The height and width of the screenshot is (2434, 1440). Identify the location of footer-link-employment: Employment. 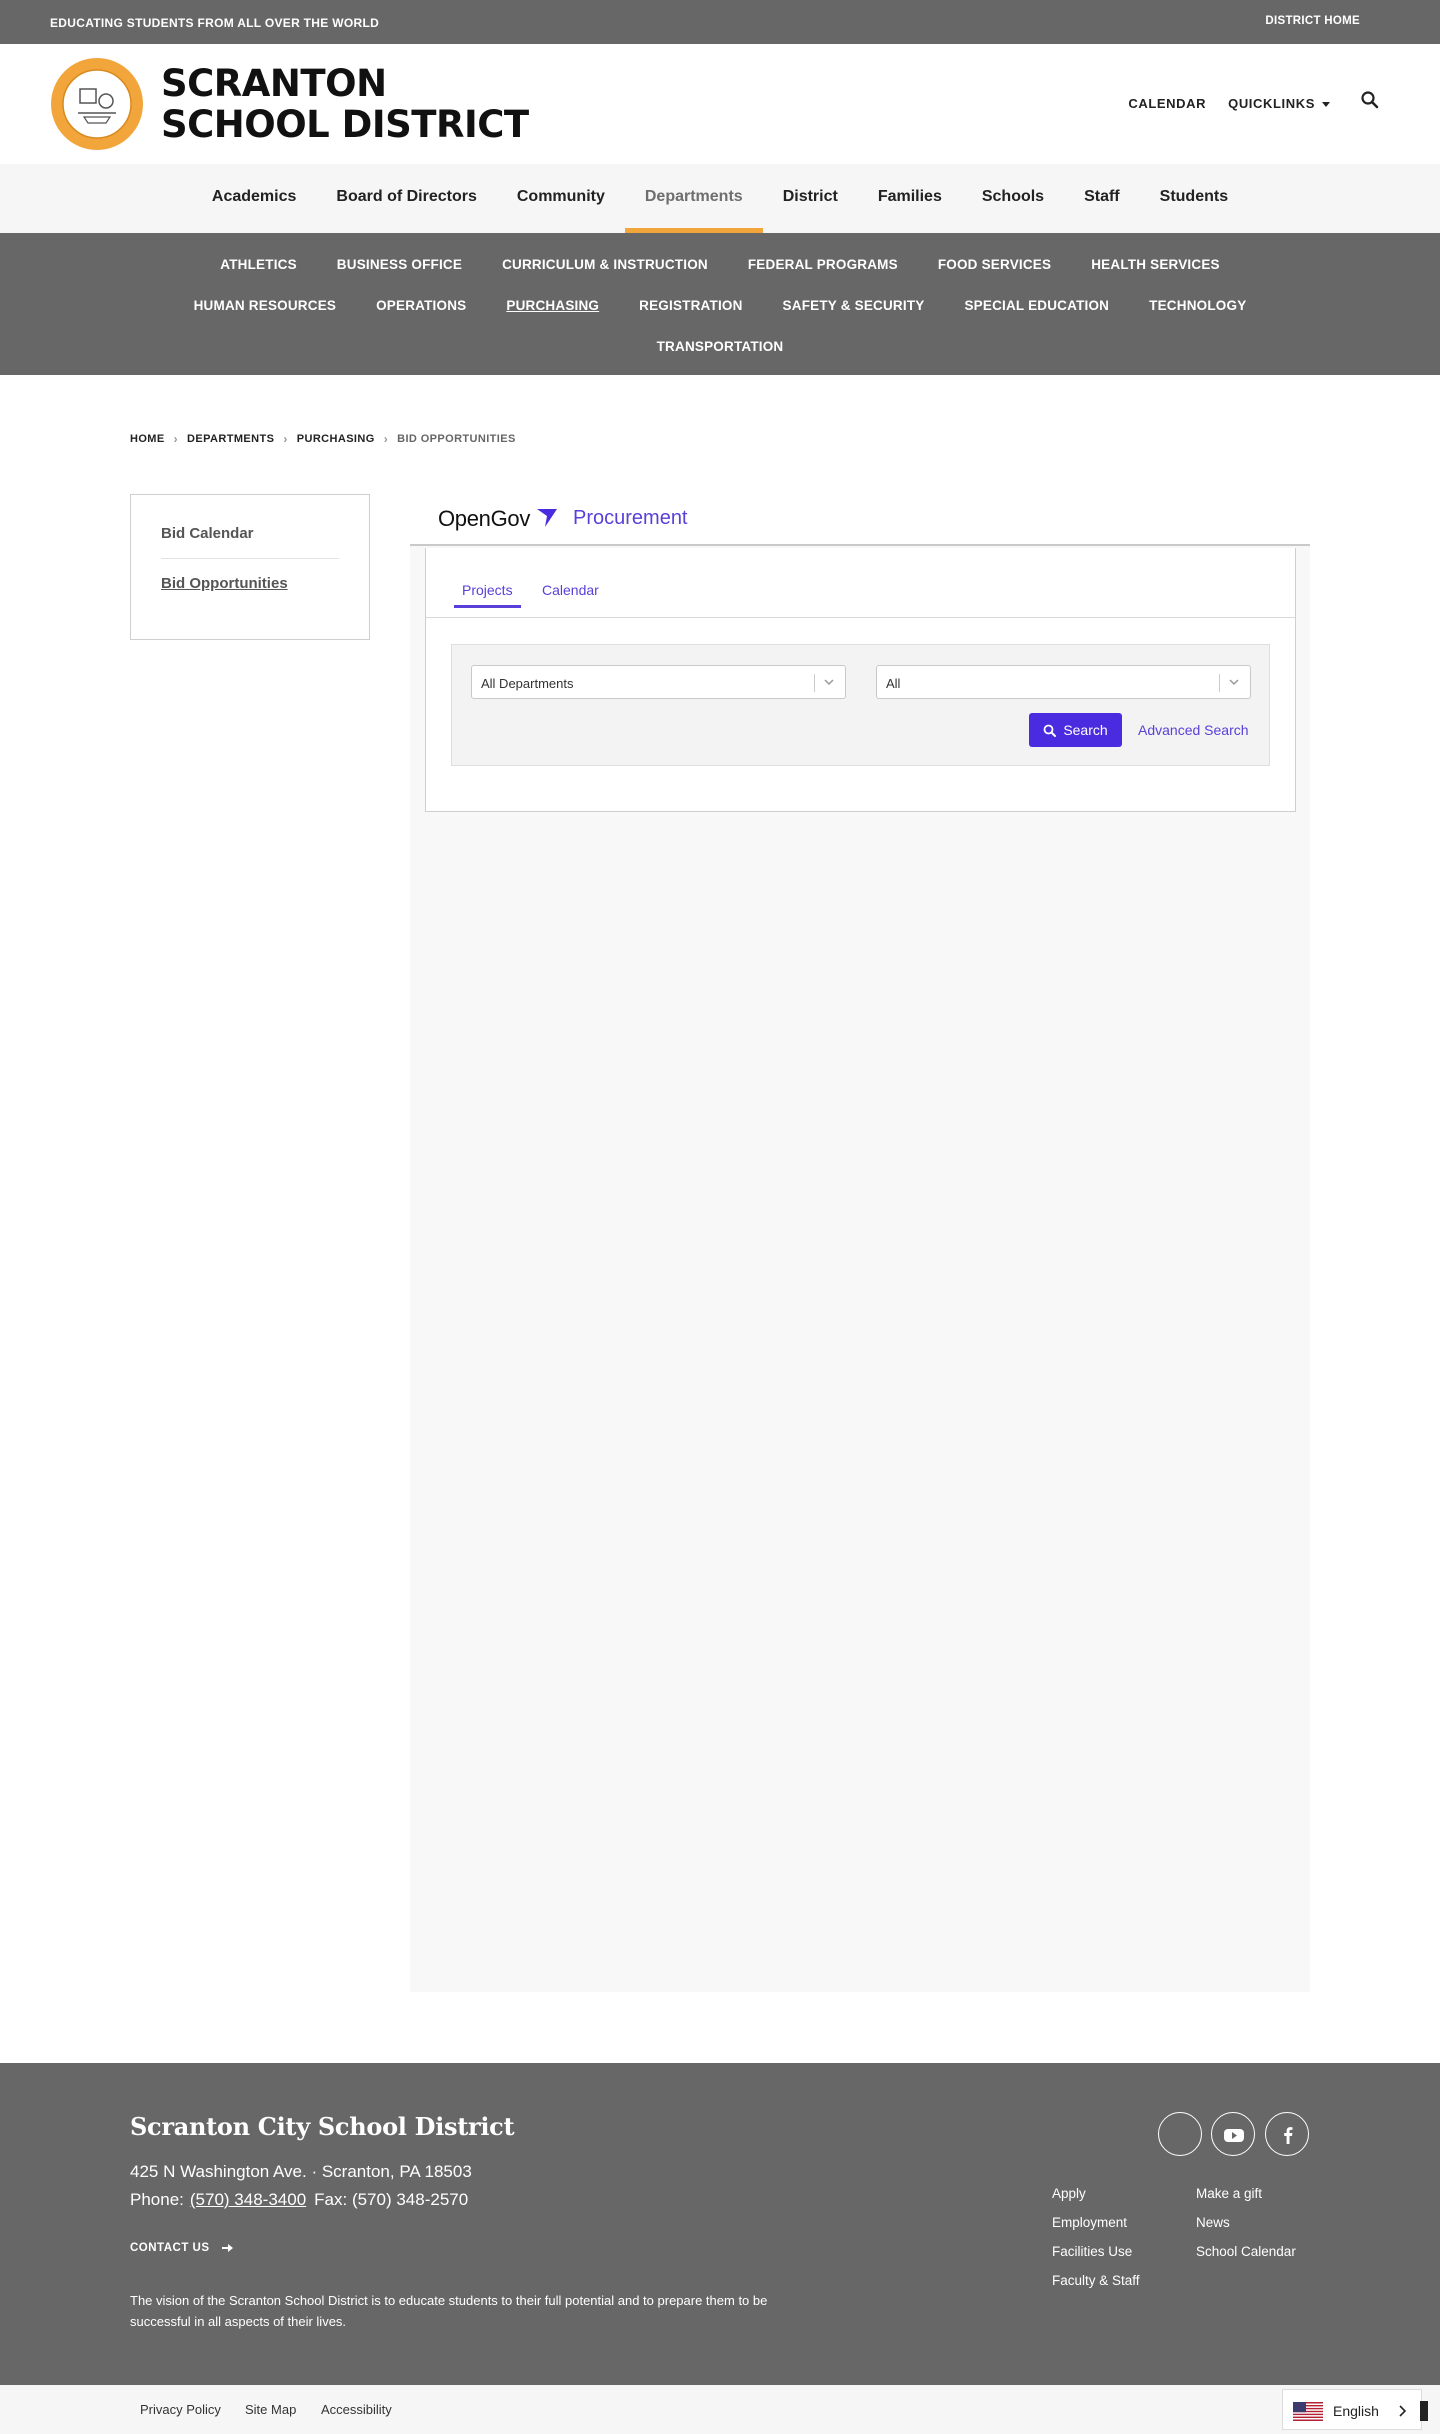
(1096, 2222).